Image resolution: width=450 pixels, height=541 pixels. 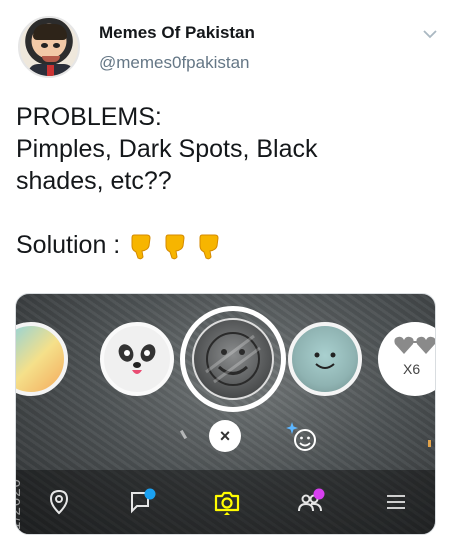 I want to click on solution-line: Solution :, so click(x=226, y=245).